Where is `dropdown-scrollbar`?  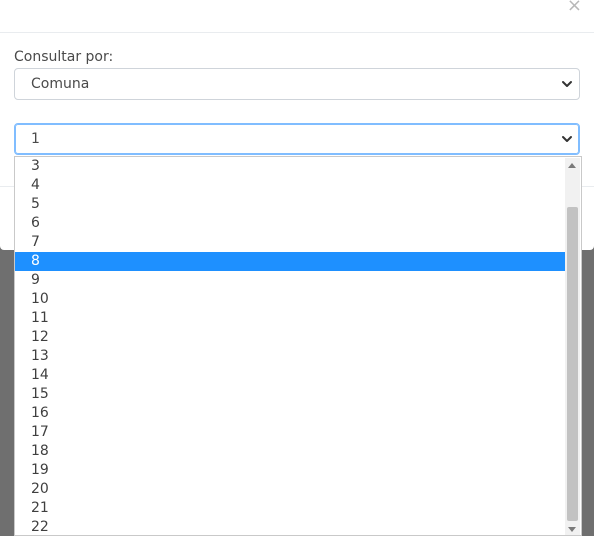
dropdown-scrollbar is located at coordinates (572, 346).